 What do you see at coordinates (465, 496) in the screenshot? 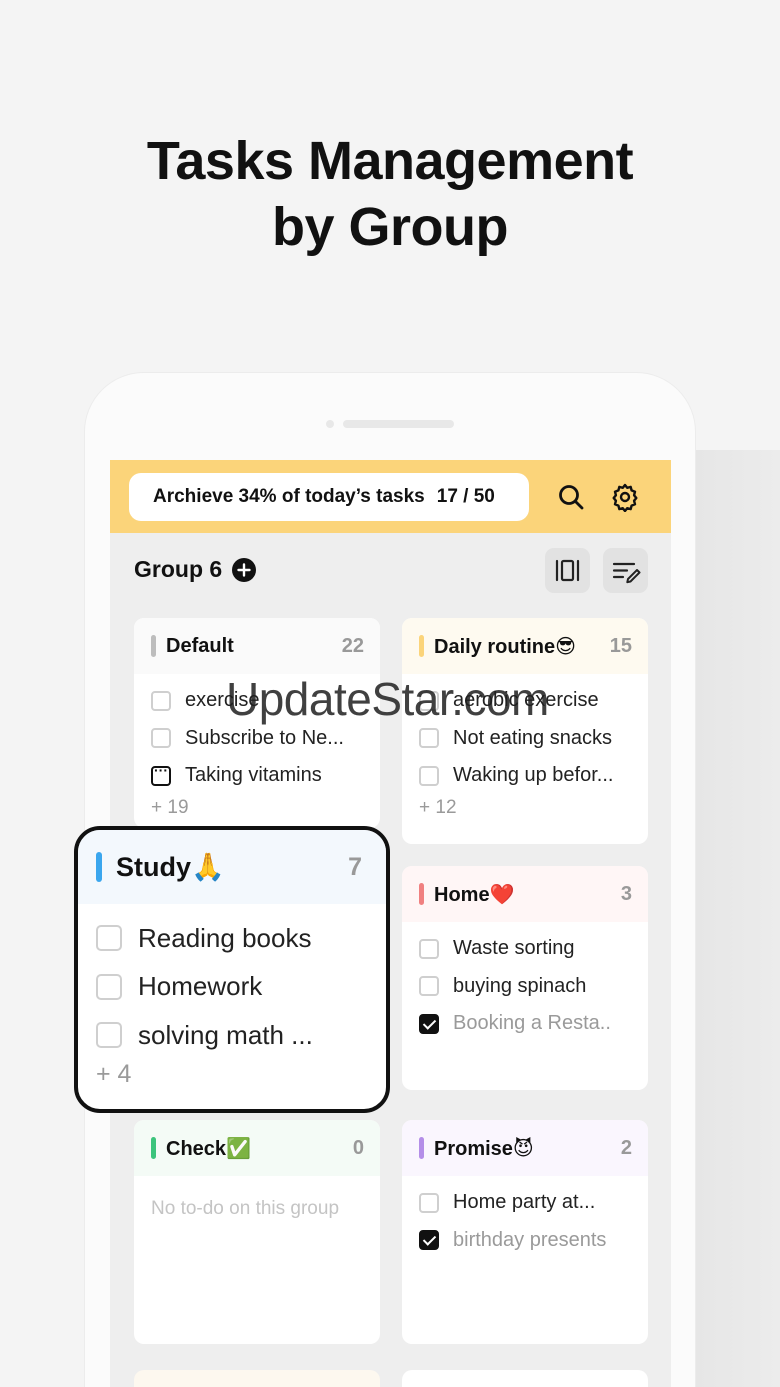
I see `progress-count: 17 / 50` at bounding box center [465, 496].